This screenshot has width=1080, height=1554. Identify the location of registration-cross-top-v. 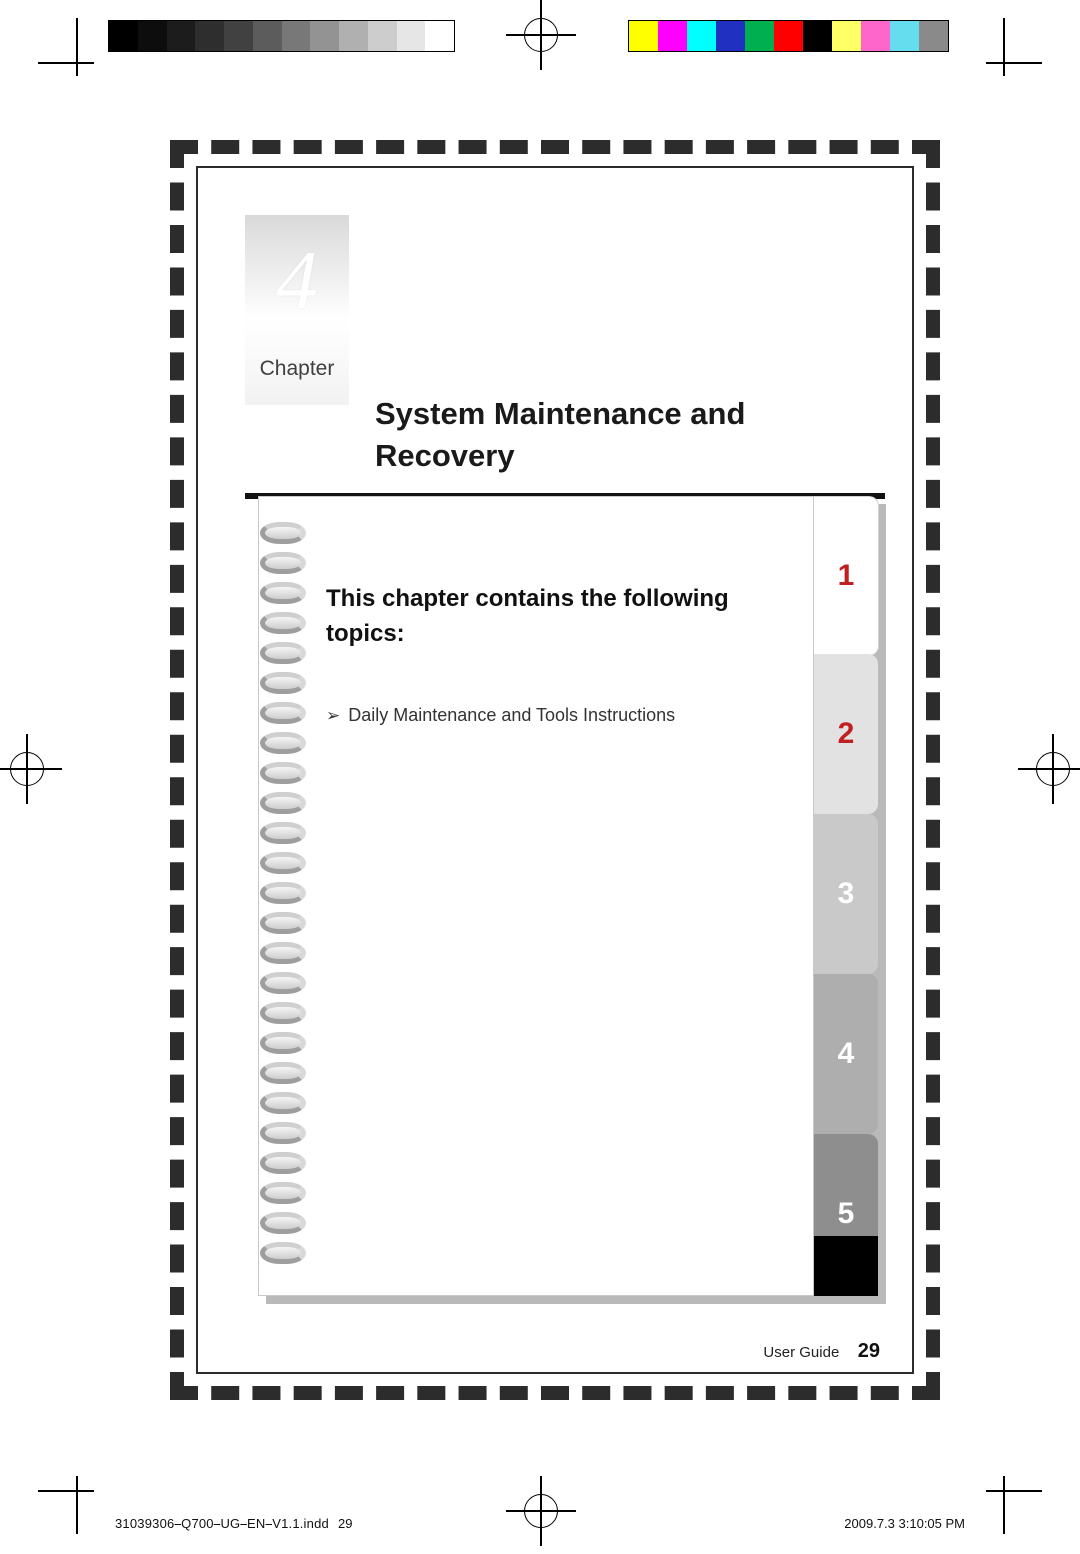
(541, 35).